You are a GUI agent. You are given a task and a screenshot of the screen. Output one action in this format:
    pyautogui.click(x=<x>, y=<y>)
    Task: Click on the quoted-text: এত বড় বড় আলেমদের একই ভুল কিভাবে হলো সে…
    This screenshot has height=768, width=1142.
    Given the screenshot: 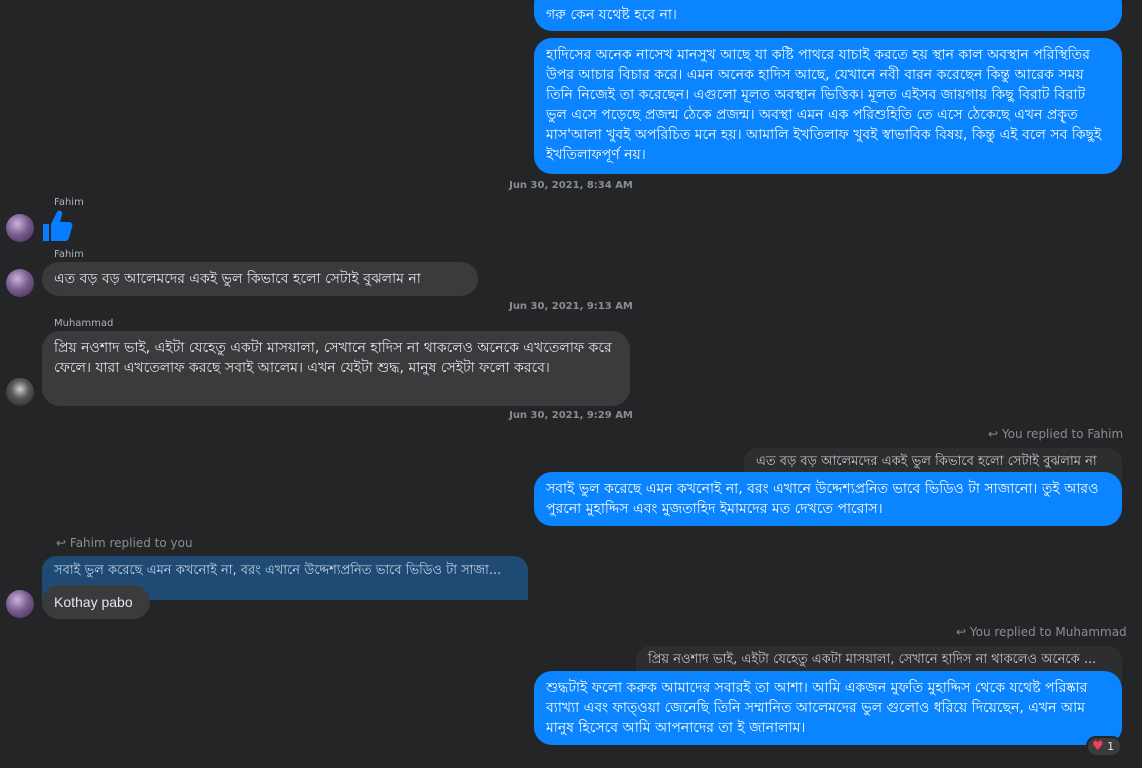 What is the action you would take?
    pyautogui.click(x=926, y=461)
    